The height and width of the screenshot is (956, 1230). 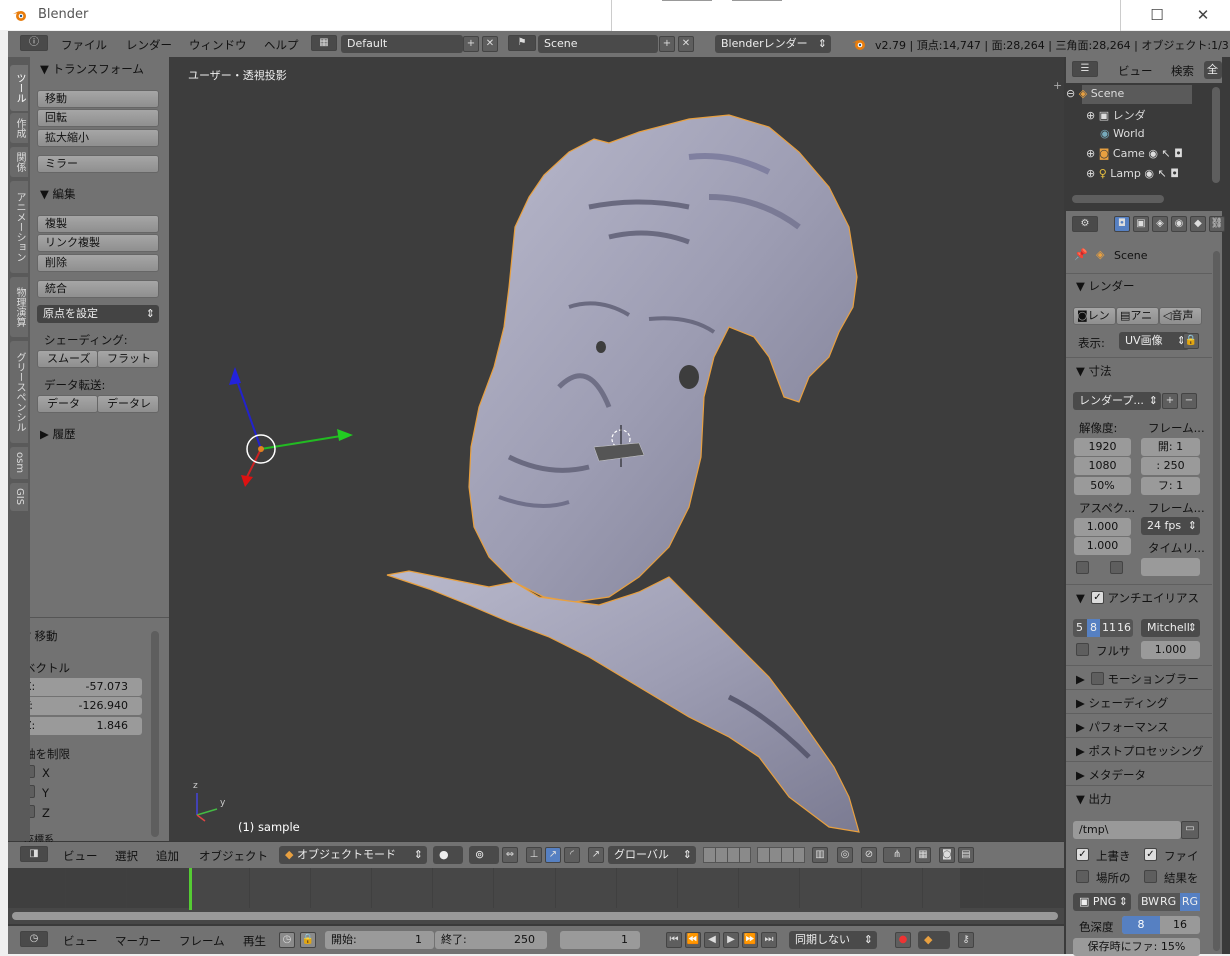 I want to click on jump-start-icon: ⏮, so click(x=674, y=940).